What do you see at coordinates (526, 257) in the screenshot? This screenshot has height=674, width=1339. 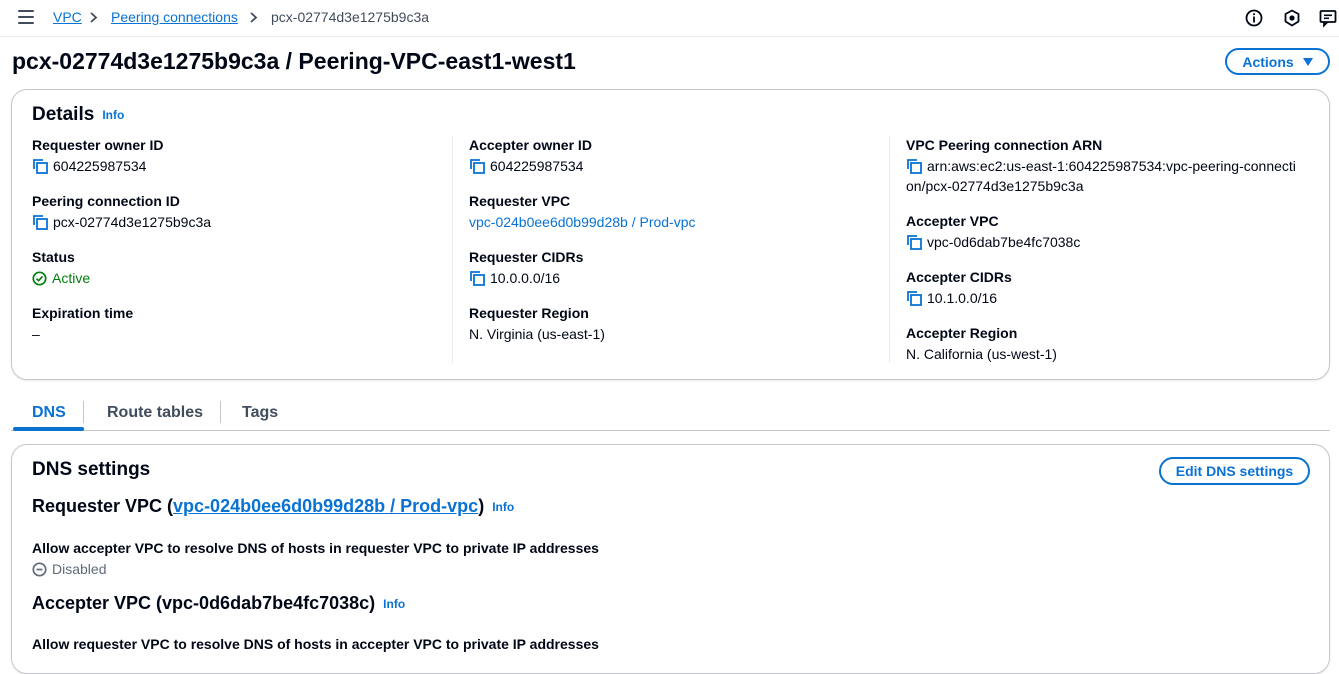 I see `requester-cidrs-label: Requester CIDRs` at bounding box center [526, 257].